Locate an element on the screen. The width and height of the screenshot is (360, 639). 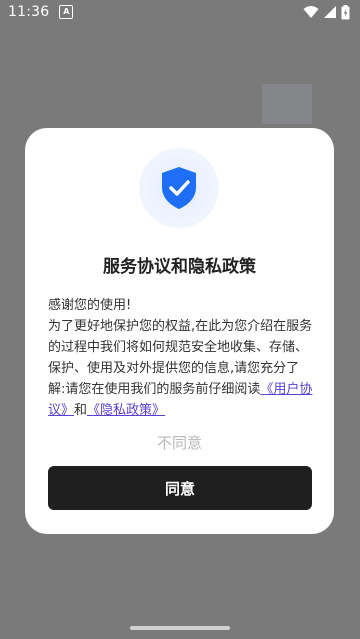
background-obscured-element is located at coordinates (287, 104).